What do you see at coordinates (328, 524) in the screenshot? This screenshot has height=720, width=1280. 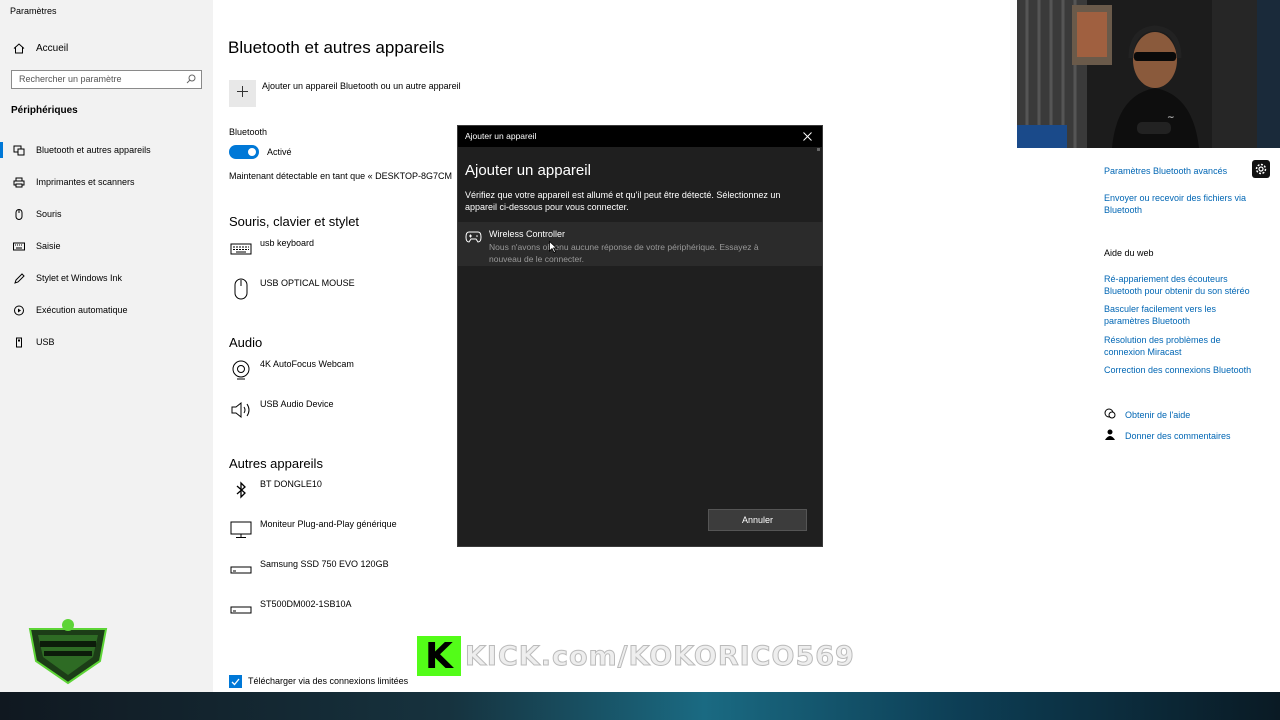 I see `device-name: Moniteur Plug-and-Play générique` at bounding box center [328, 524].